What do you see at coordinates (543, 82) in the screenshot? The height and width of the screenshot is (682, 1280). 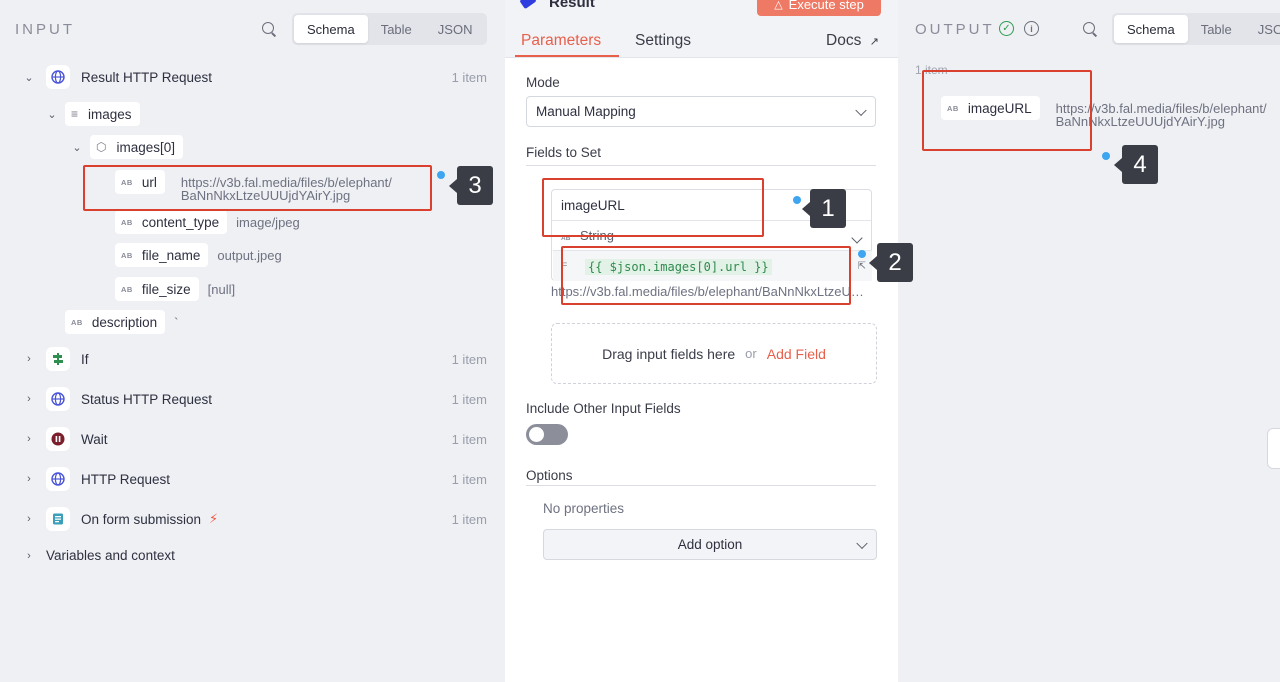 I see `mode-label: Mode` at bounding box center [543, 82].